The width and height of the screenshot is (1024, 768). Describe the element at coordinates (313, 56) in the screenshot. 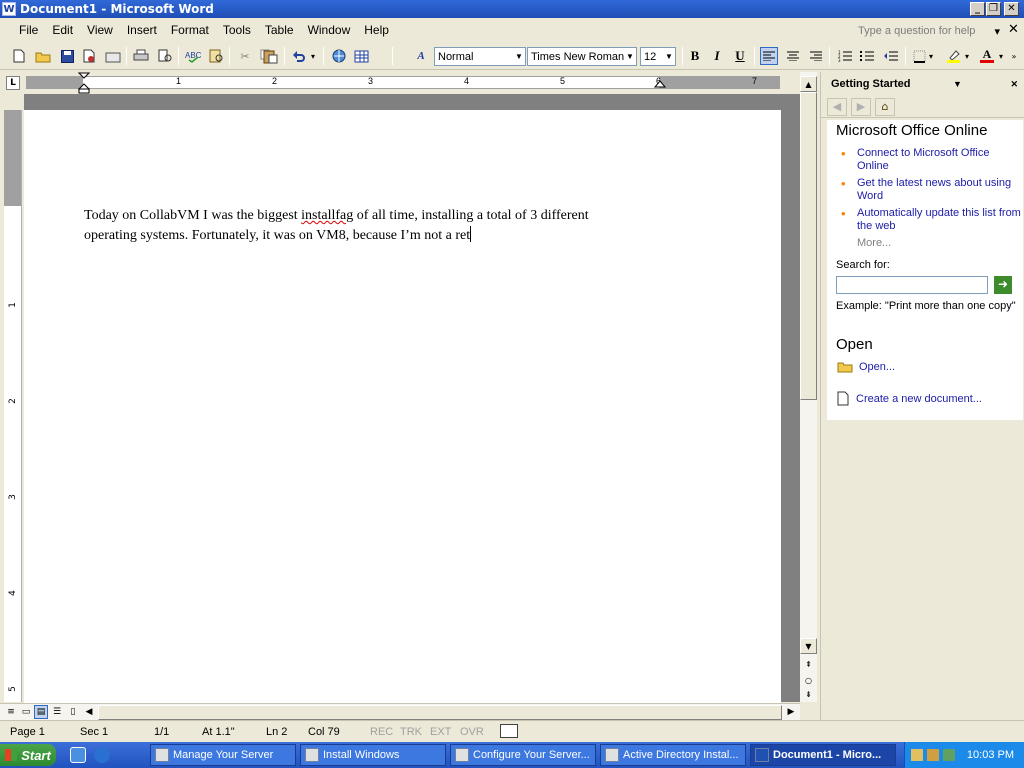

I see `undo-dropdown-icon: ▾` at that location.